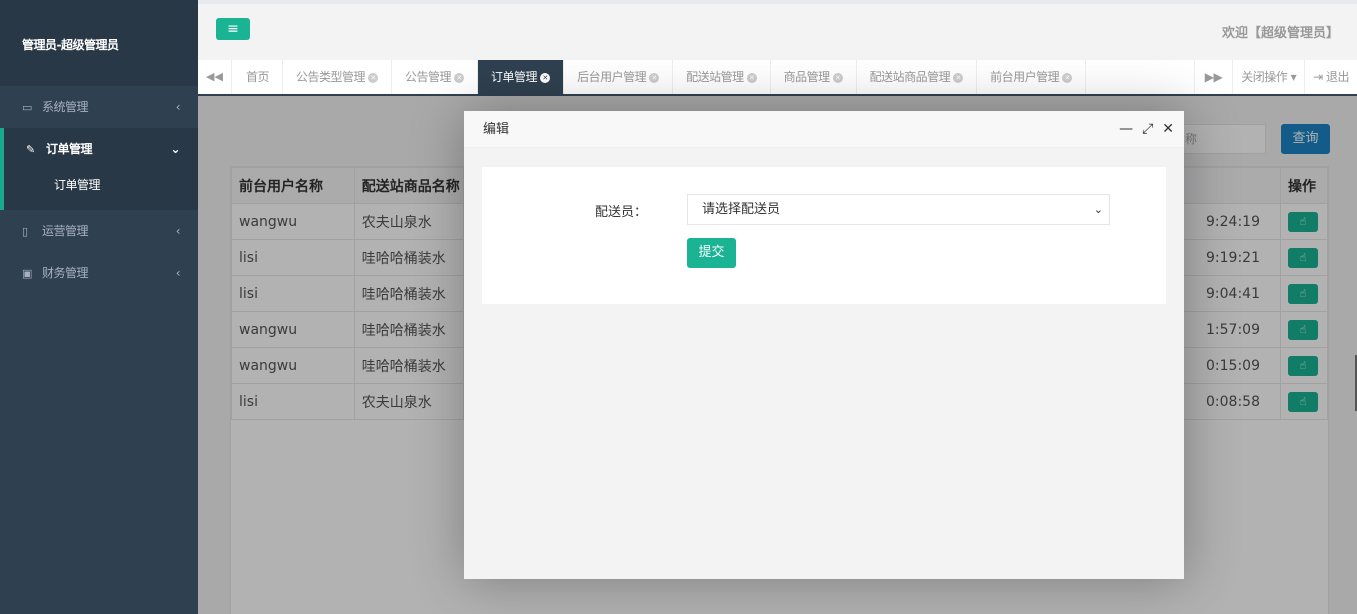 The width and height of the screenshot is (1357, 614). I want to click on monitor-icon: ▭, so click(27, 107).